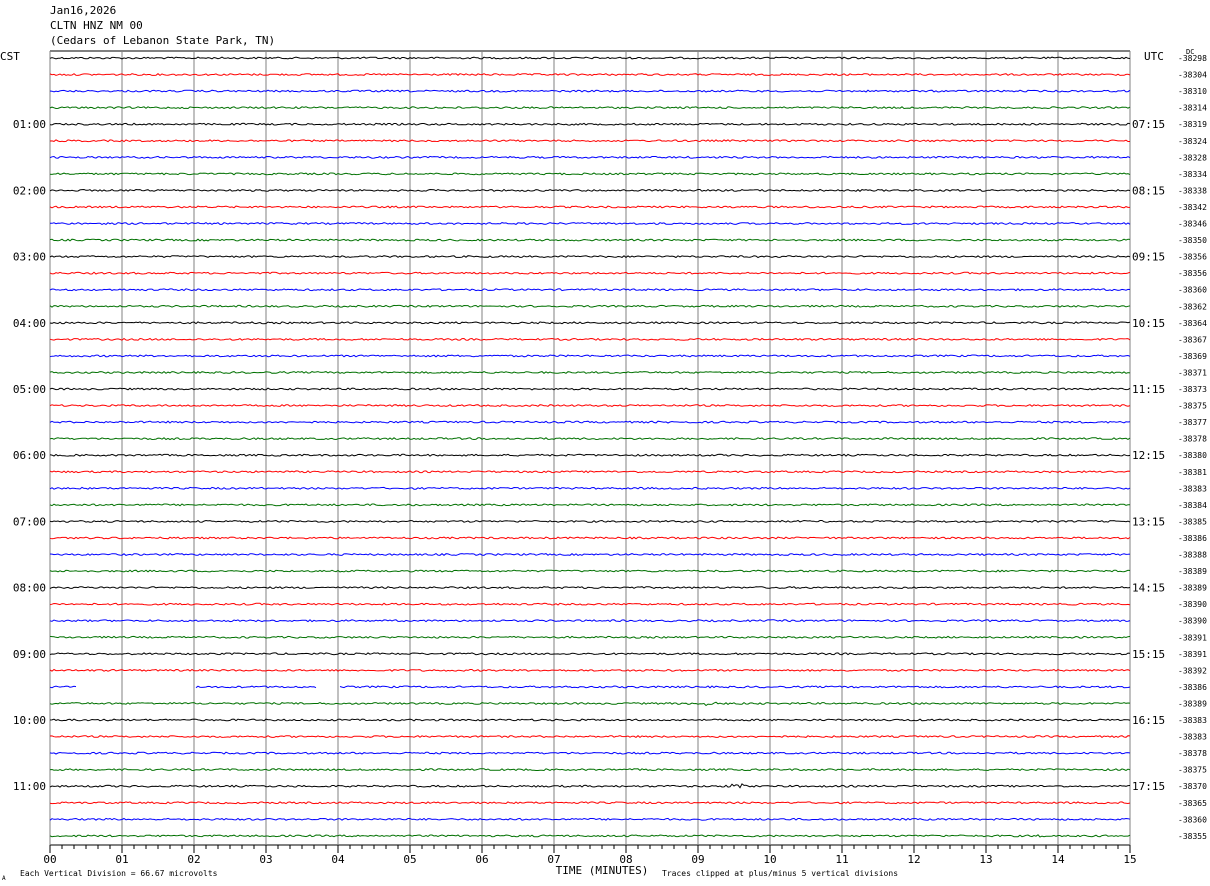  I want to click on left-hour-label: 09:00, so click(29, 654).